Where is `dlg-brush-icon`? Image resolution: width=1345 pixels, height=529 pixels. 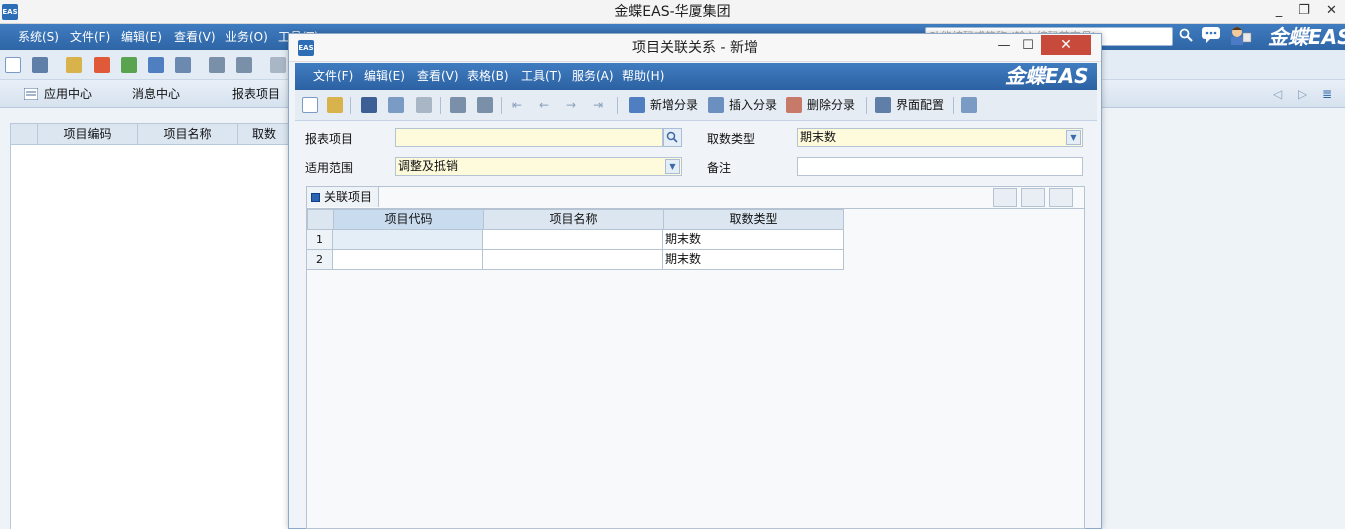
dlg-brush-icon is located at coordinates (335, 105).